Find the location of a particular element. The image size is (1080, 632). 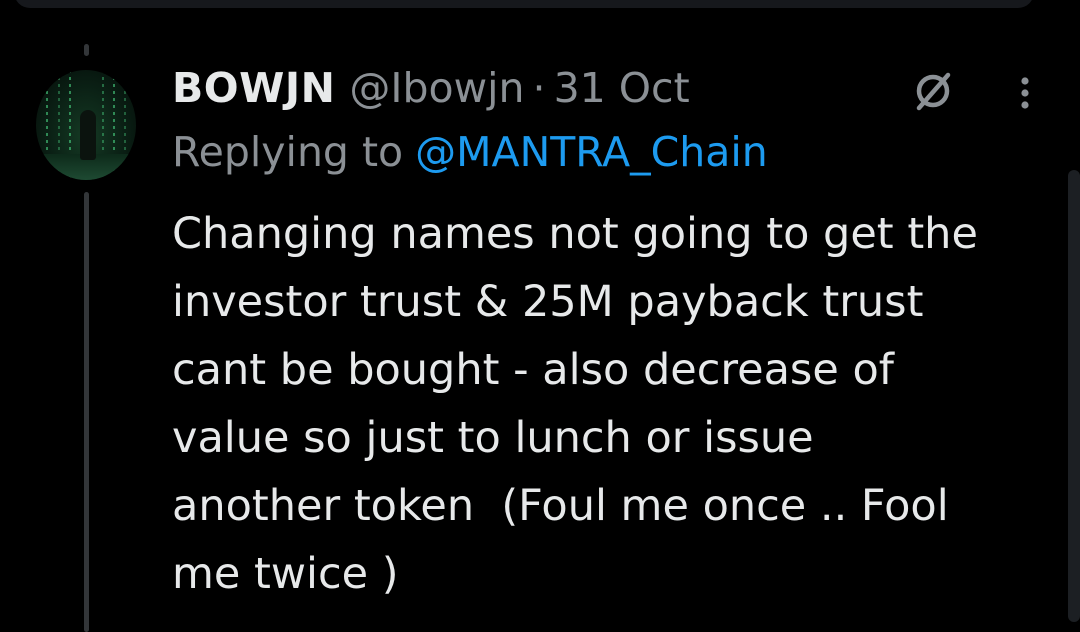

tweet-text-line: cant be bought - also decrease of is located at coordinates (533, 370).